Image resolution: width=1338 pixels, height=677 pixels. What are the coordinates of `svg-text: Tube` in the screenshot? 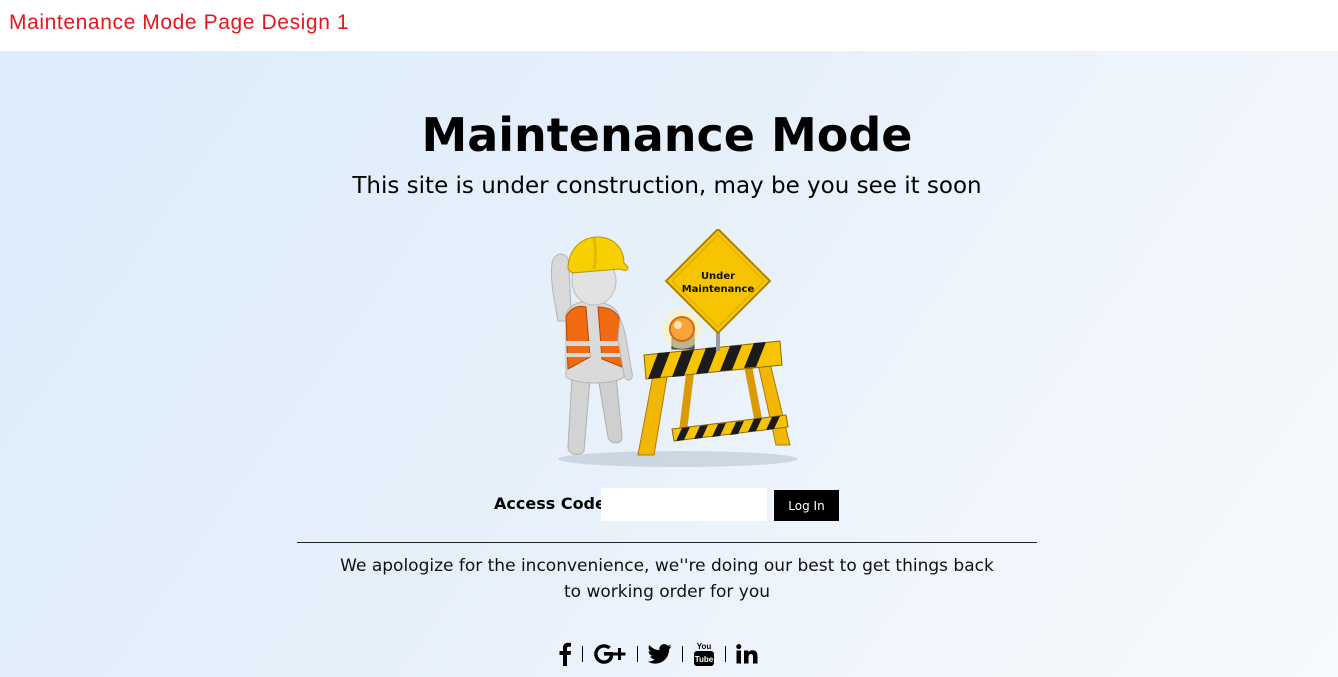 It's located at (704, 659).